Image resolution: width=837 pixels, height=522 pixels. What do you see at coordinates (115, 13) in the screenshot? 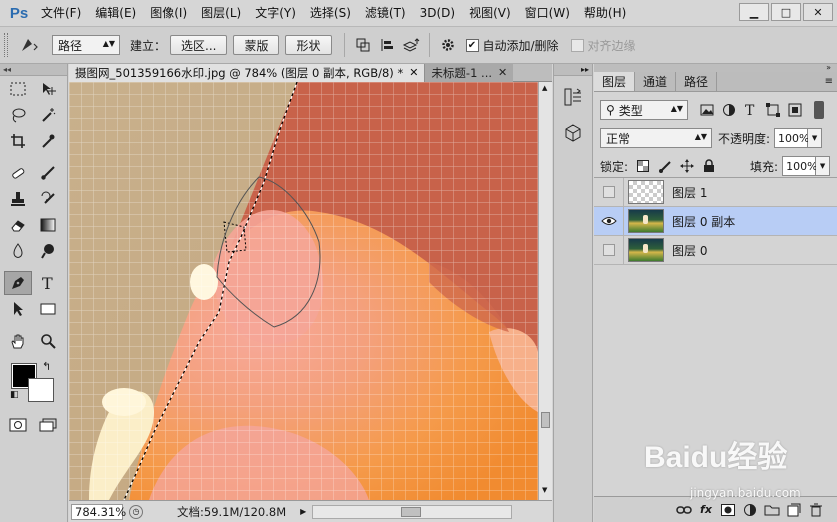
I see `menu-edit: 编辑(E)` at bounding box center [115, 13].